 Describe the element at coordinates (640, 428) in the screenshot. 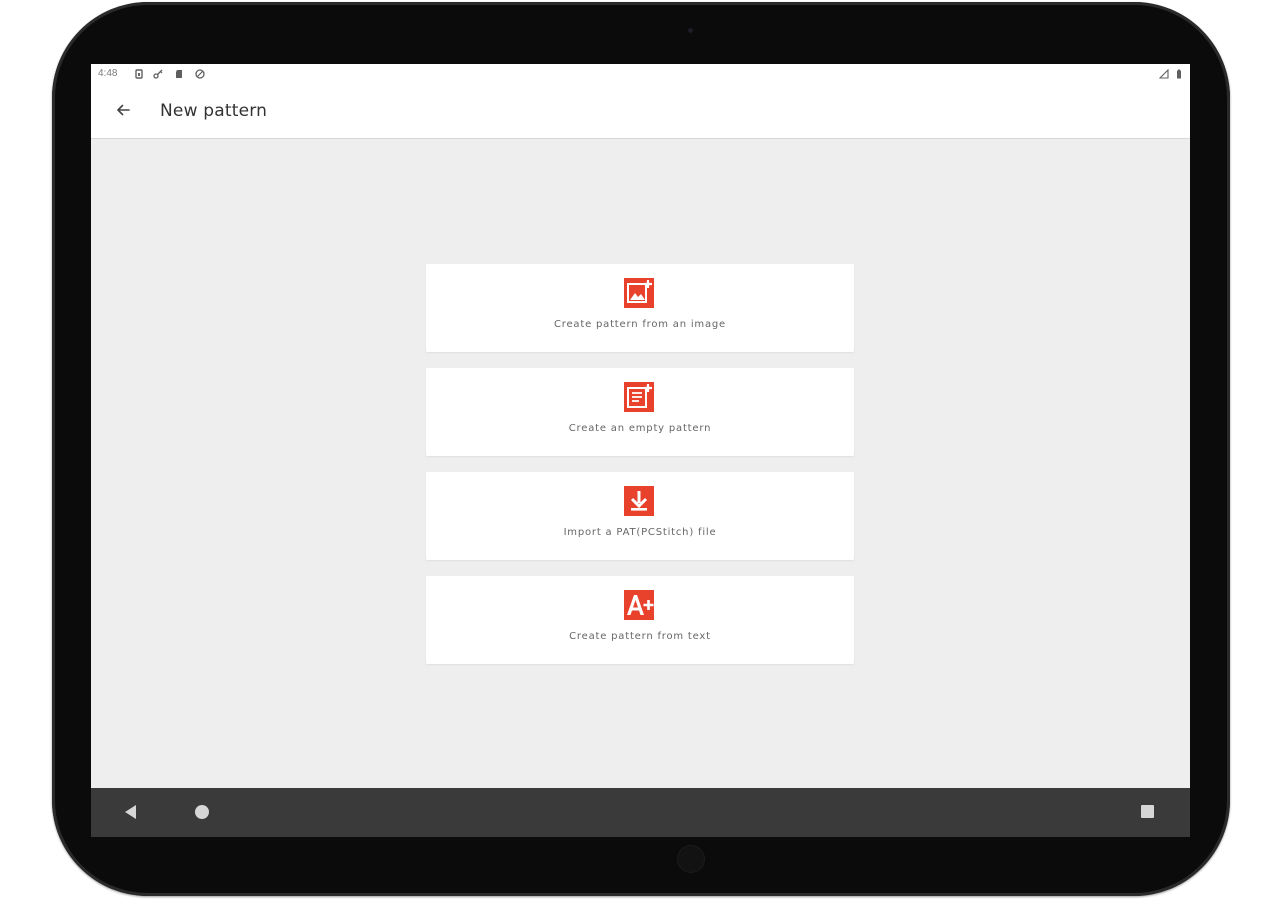

I see `option-label: Create an empty pattern` at that location.